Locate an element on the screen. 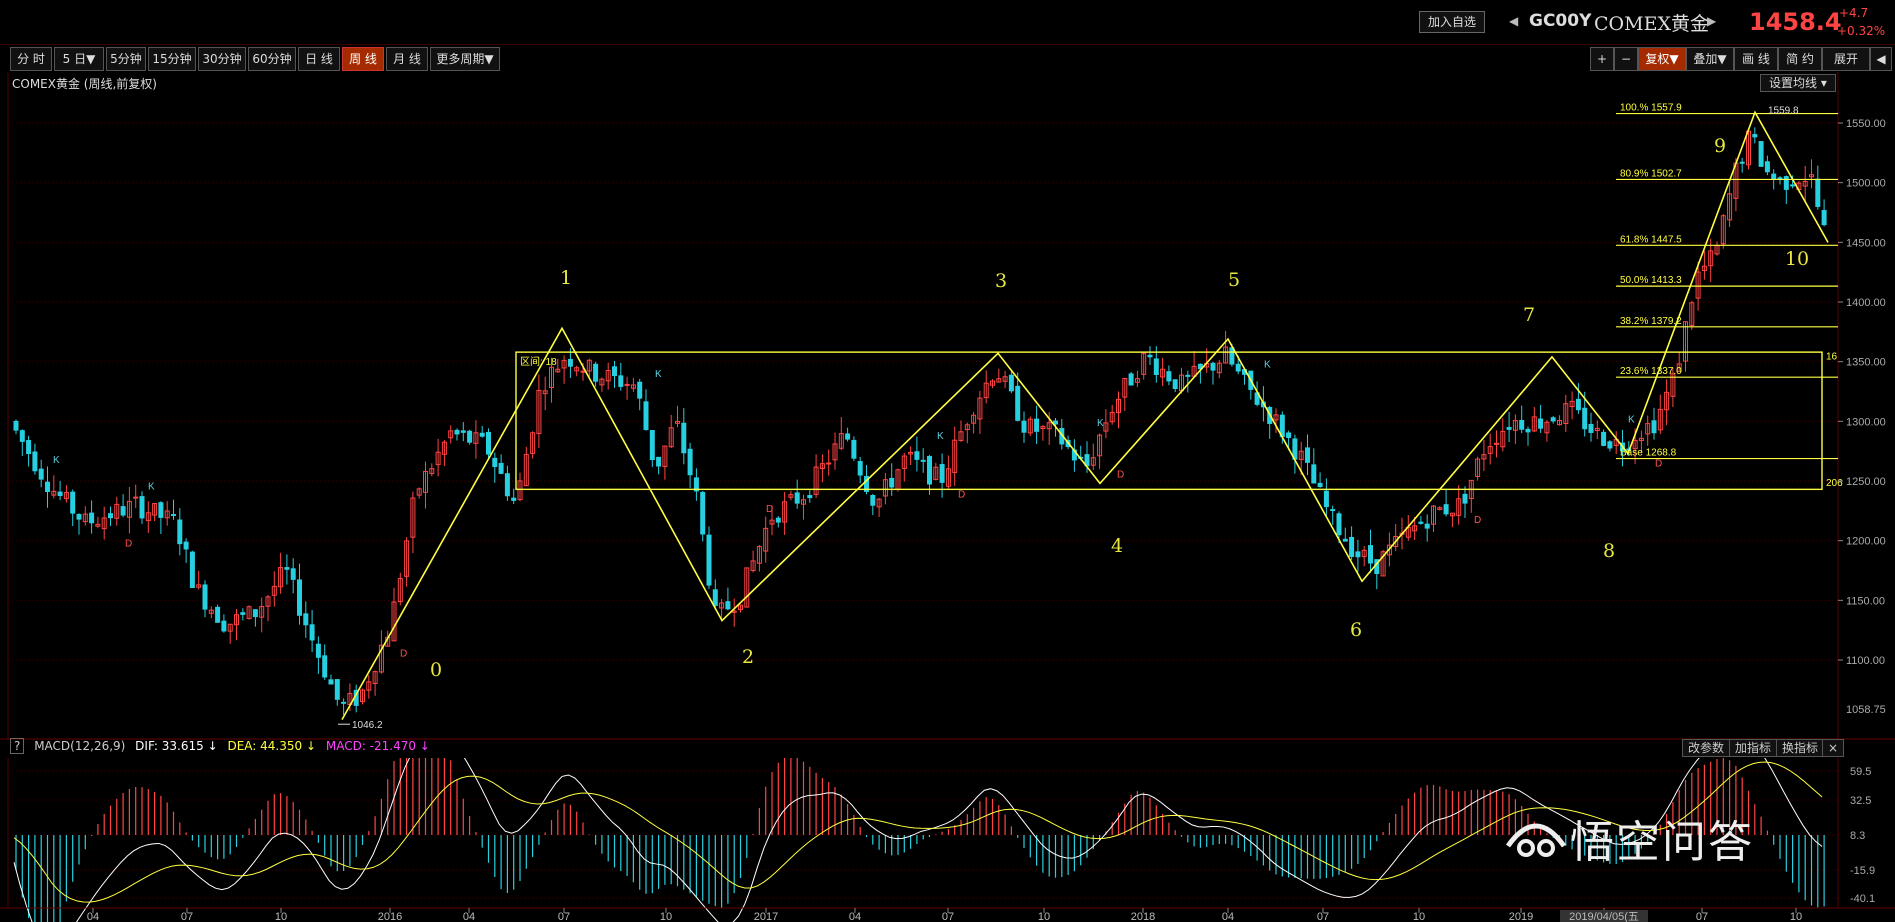 This screenshot has height=922, width=1895. period-tab: 5分钟 is located at coordinates (126, 59).